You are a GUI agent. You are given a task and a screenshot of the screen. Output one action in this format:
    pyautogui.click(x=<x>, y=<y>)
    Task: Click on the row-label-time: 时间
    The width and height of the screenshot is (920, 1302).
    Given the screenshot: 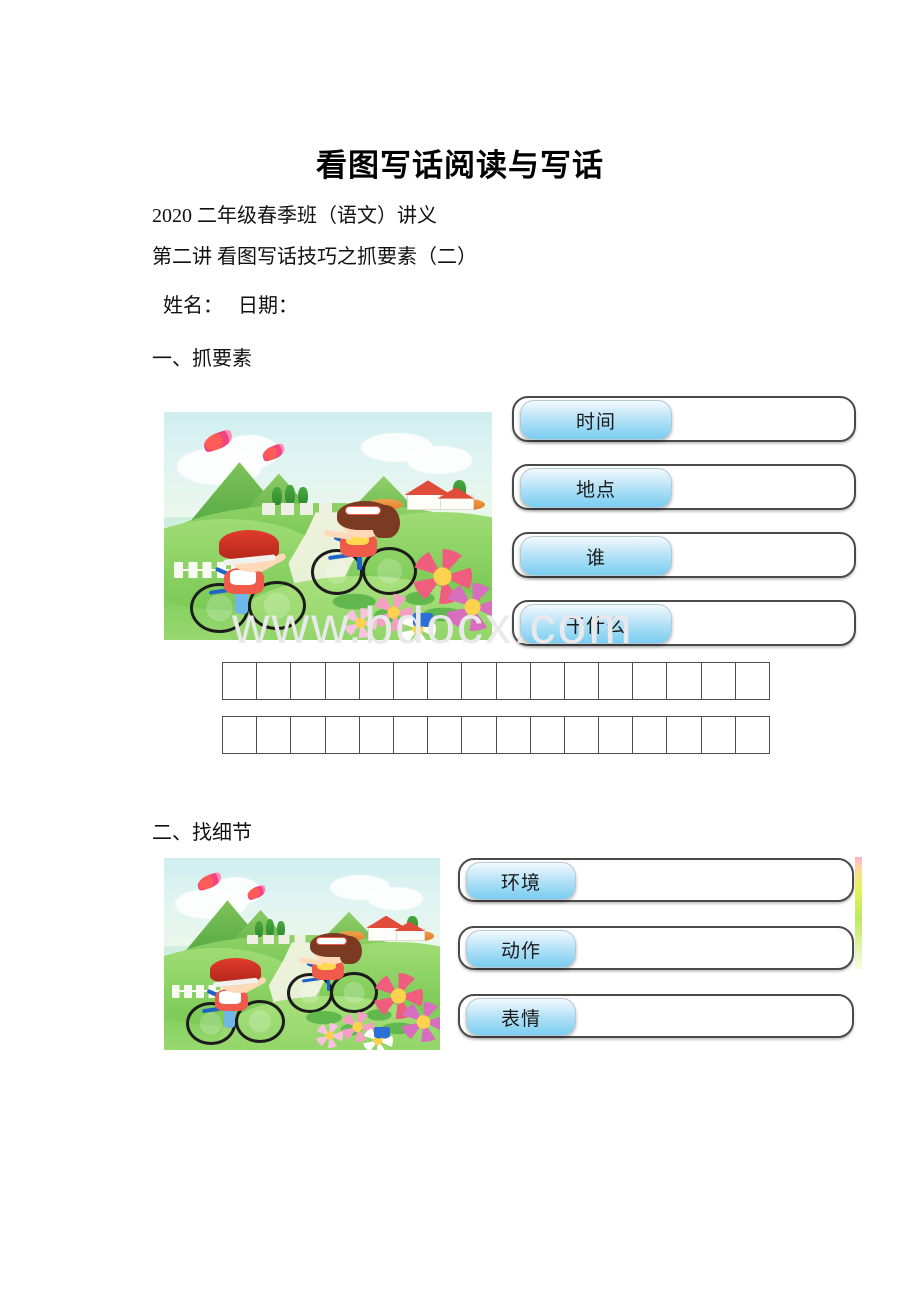 What is the action you would take?
    pyautogui.click(x=596, y=420)
    